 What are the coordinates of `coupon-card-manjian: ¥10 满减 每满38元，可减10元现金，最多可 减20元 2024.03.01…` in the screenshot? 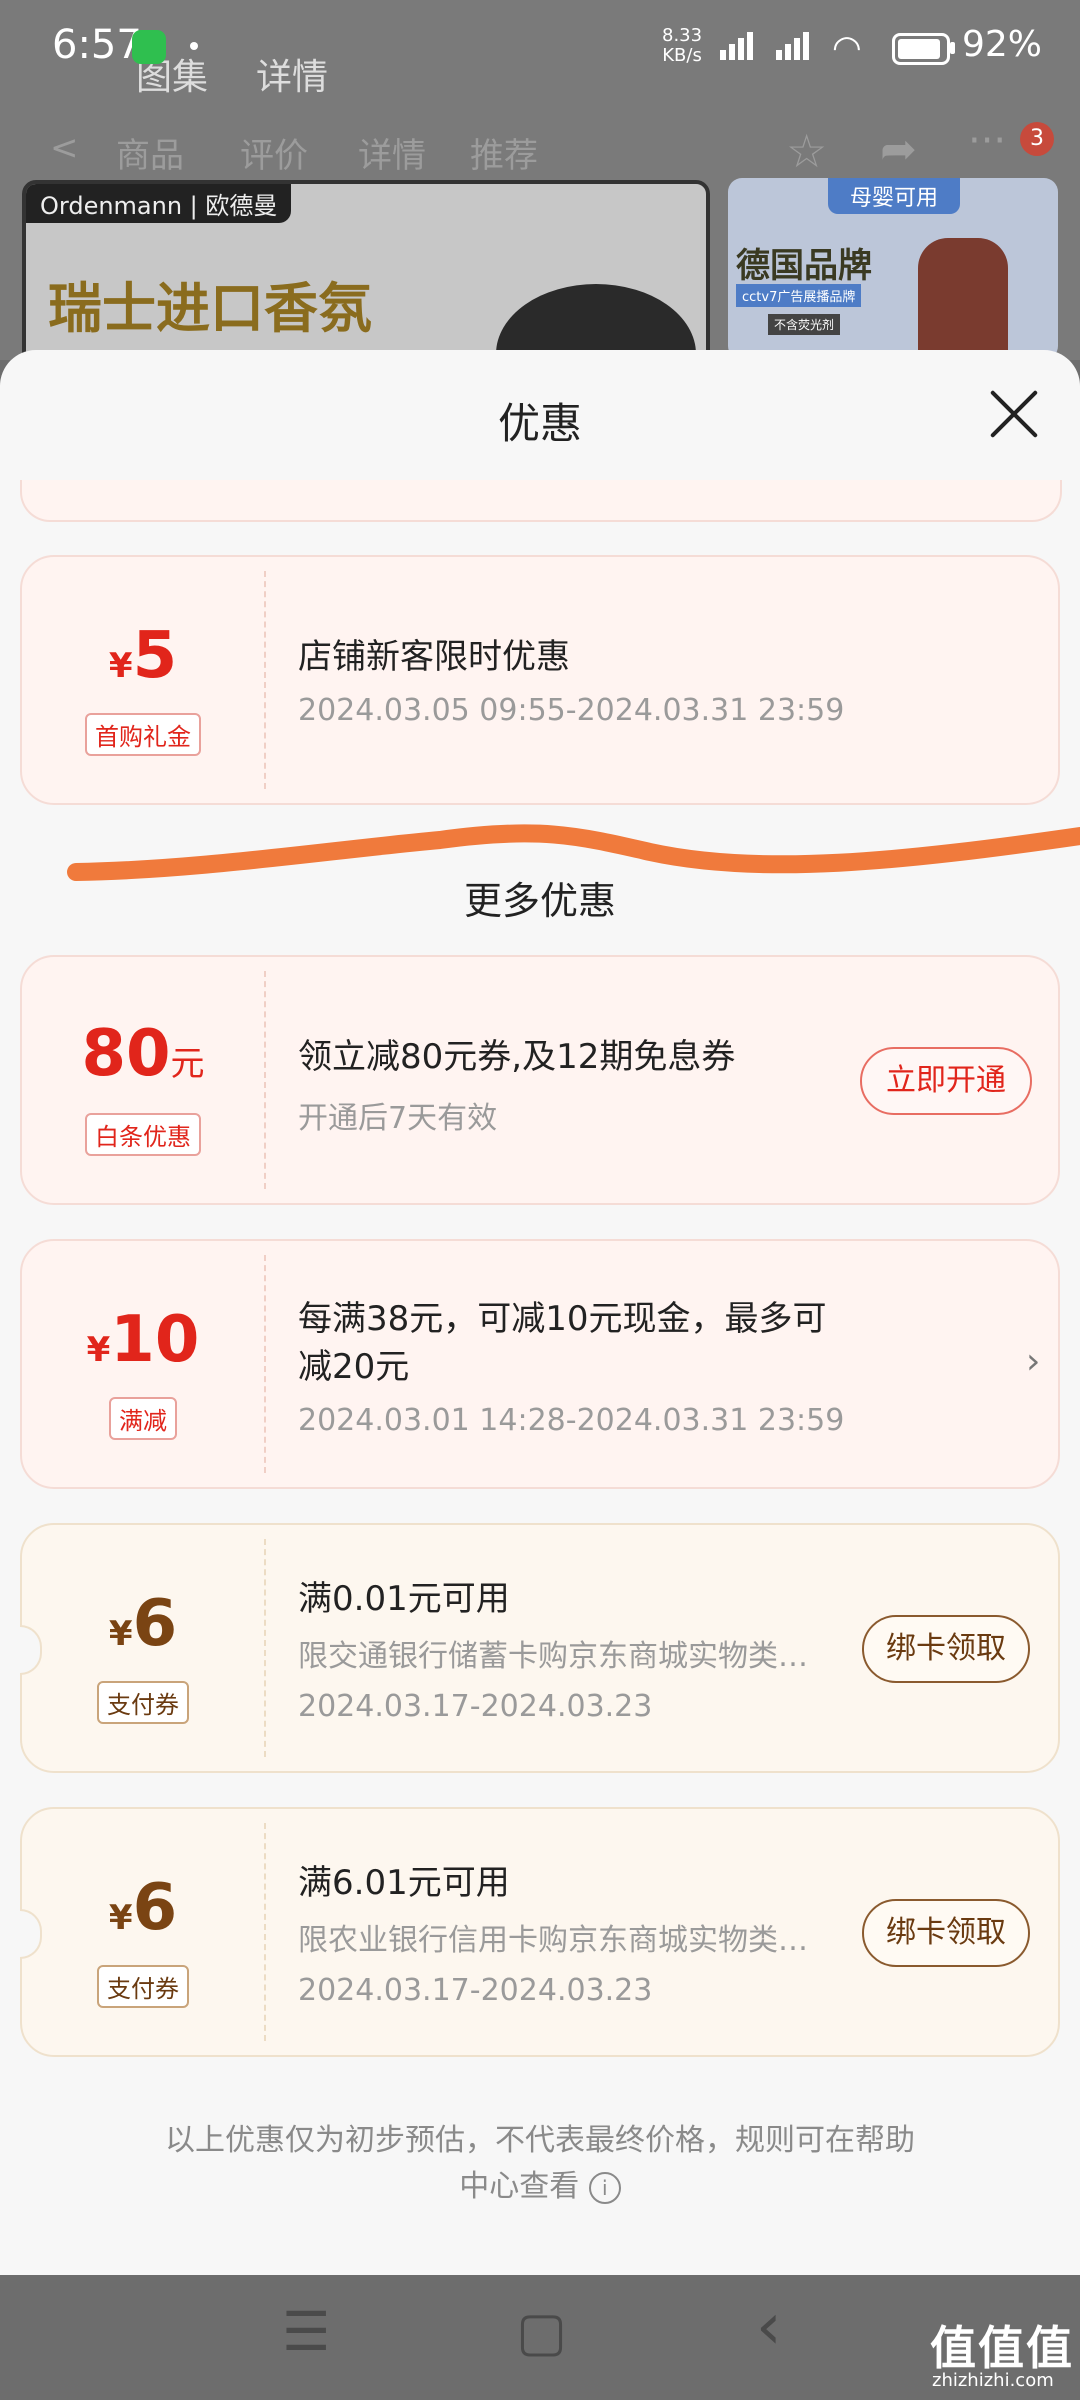 It's located at (540, 1364).